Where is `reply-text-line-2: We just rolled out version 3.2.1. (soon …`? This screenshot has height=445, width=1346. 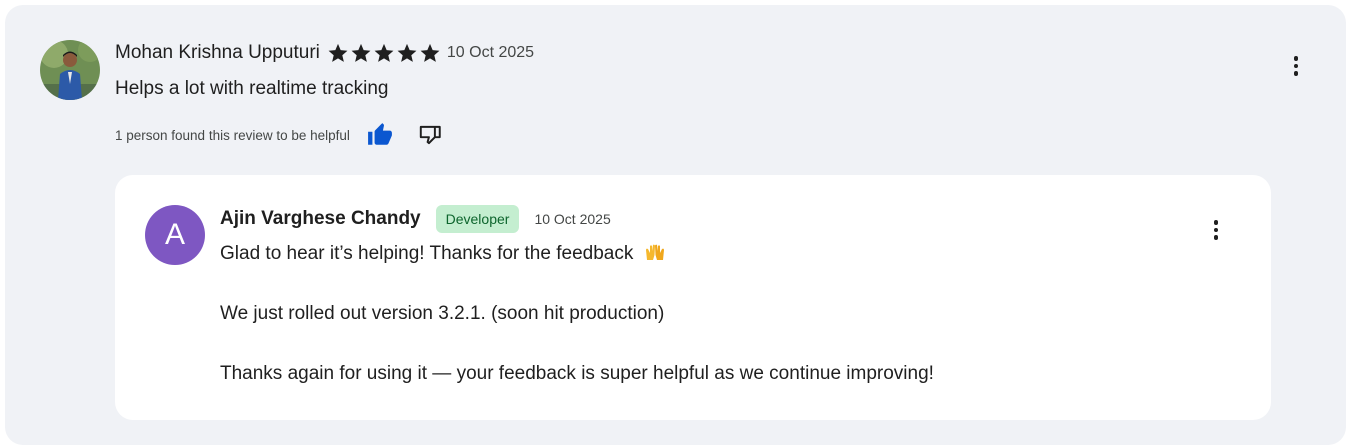
reply-text-line-2: We just rolled out version 3.2.1. (soon … is located at coordinates (442, 313).